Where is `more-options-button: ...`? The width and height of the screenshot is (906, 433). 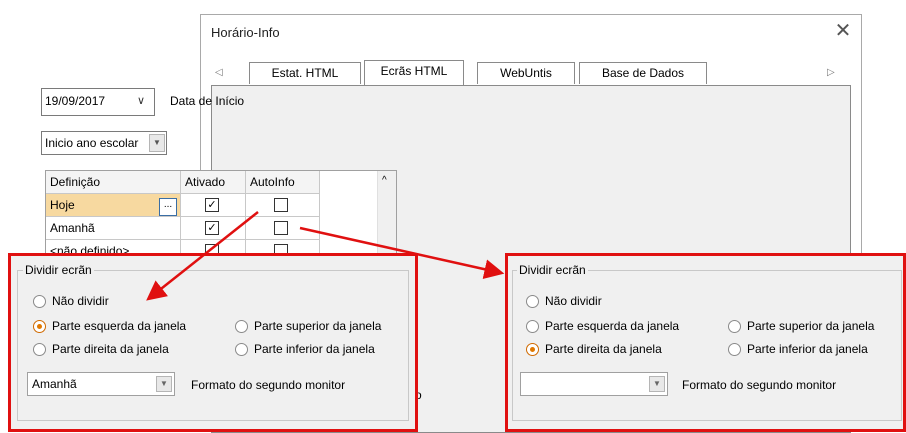 more-options-button: ... is located at coordinates (168, 207).